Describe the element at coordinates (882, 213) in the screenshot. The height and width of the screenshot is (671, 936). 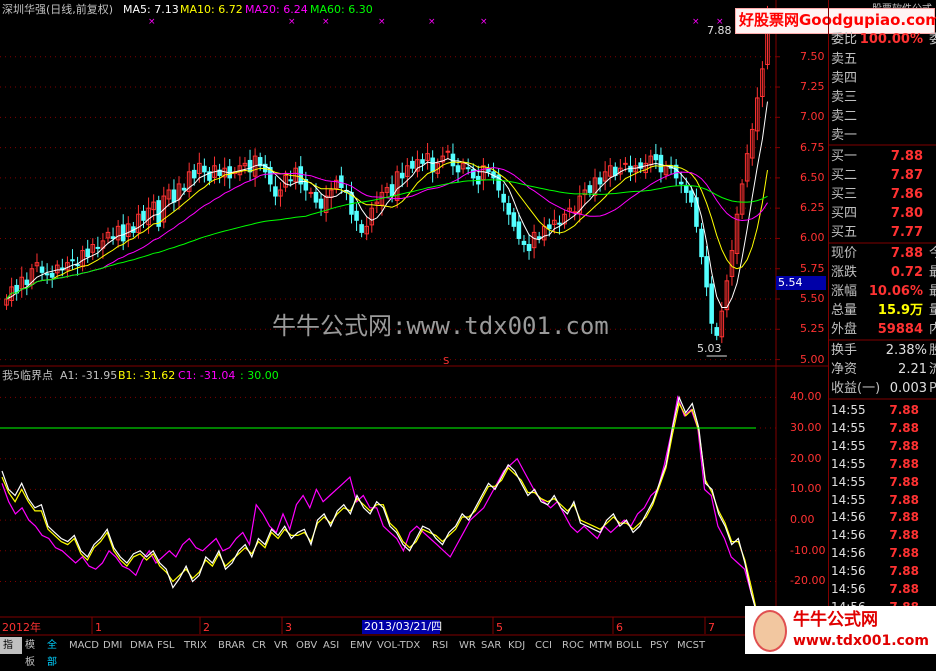
I see `buy-row: 买四 7.80` at that location.